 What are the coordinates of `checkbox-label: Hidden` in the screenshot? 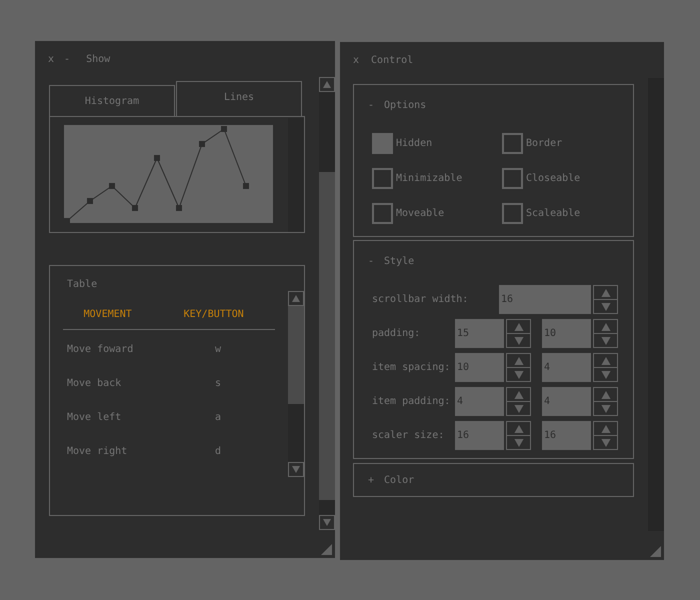 It's located at (414, 143).